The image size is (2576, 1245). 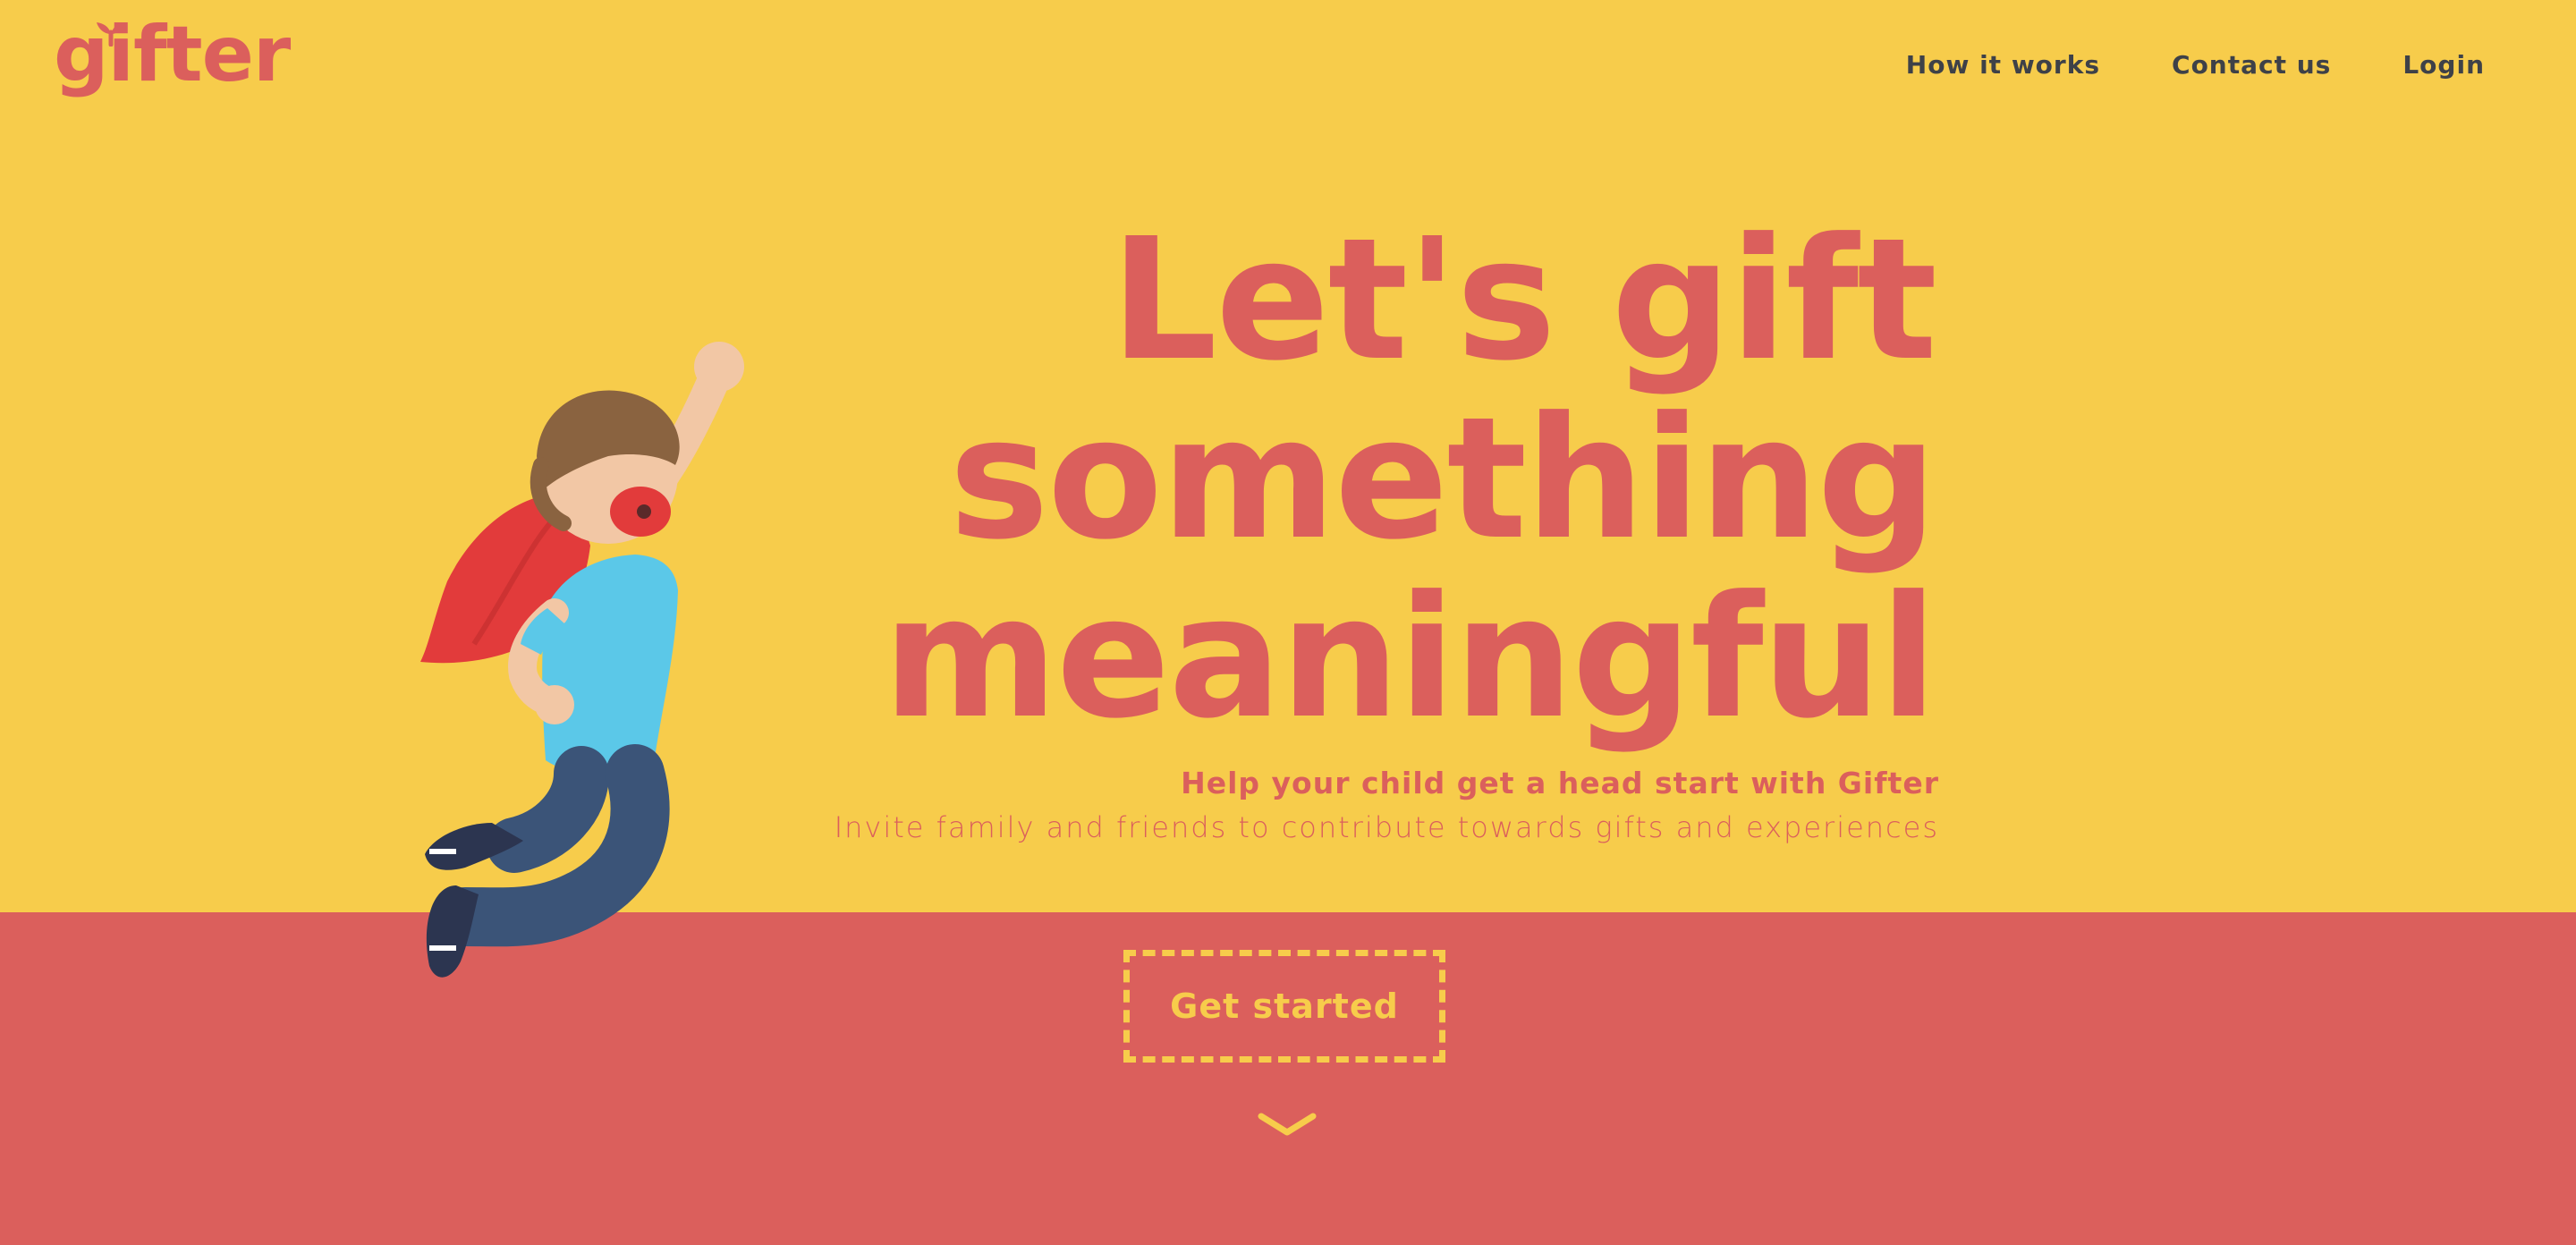 What do you see at coordinates (1287, 1124) in the screenshot?
I see `chevron-down-icon` at bounding box center [1287, 1124].